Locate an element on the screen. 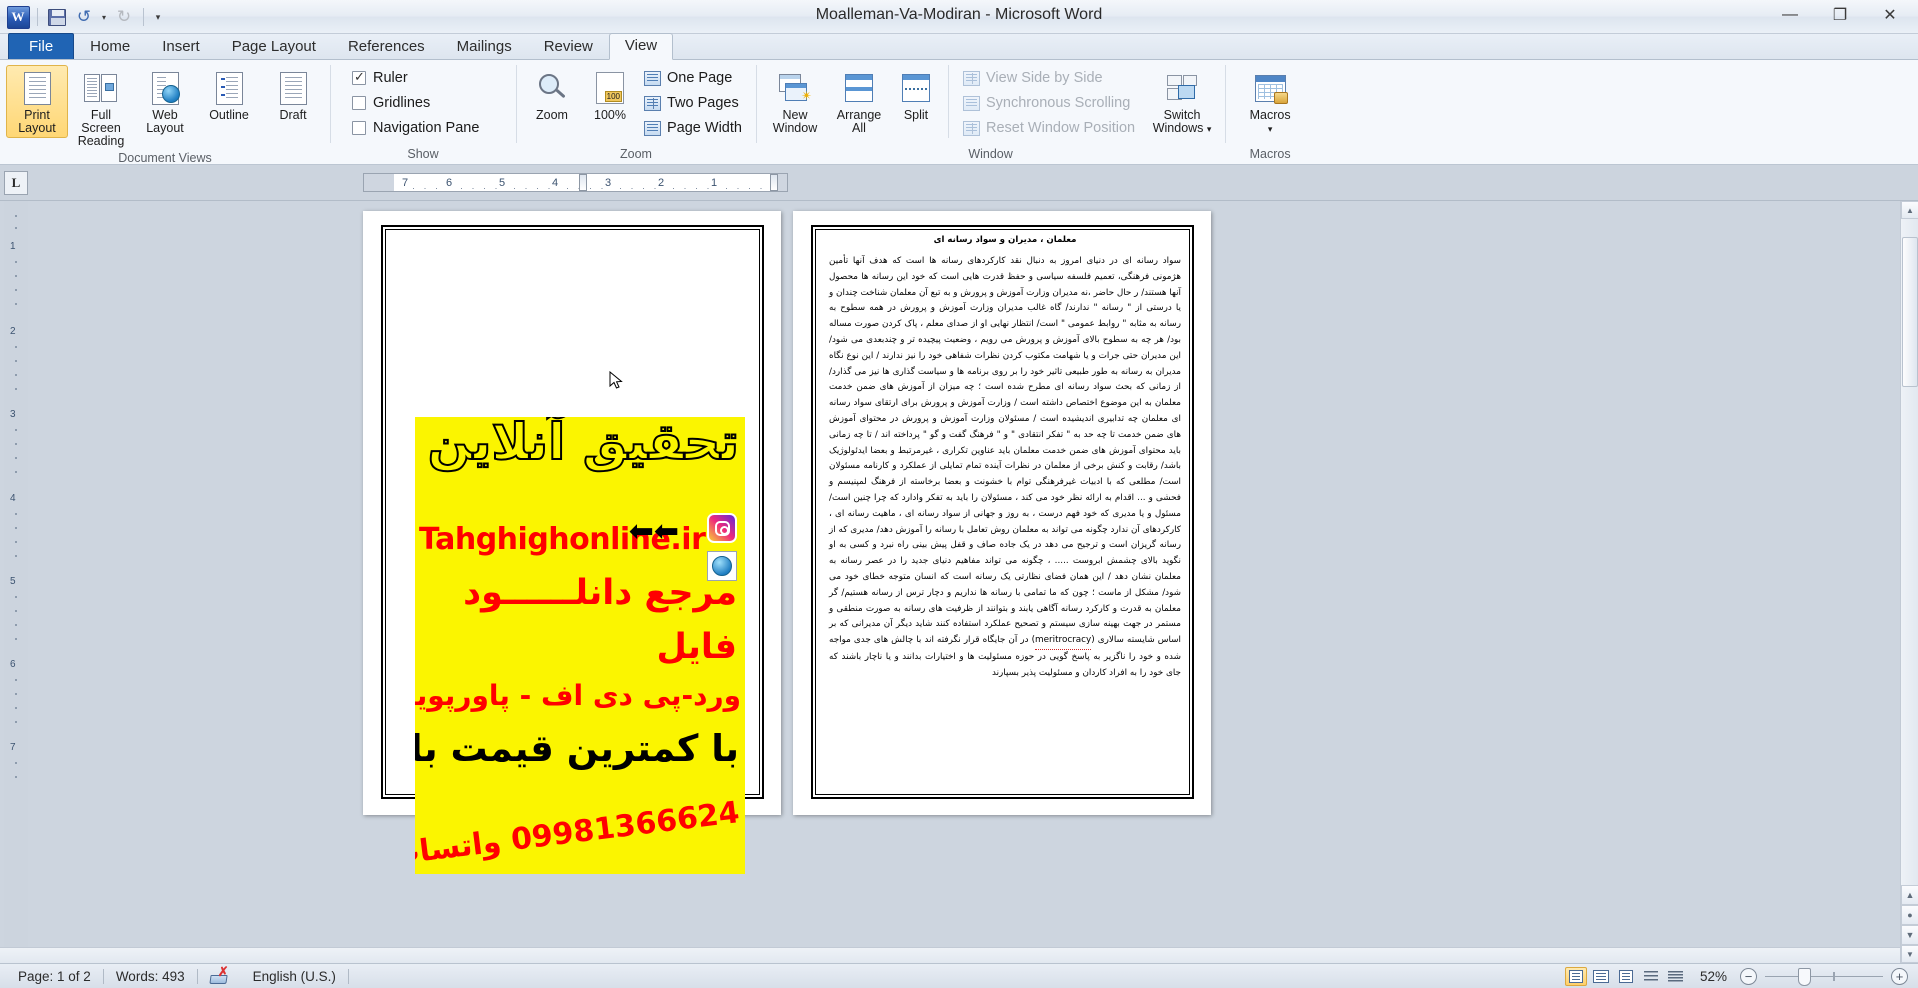 The width and height of the screenshot is (1918, 988). tab-home: Home is located at coordinates (110, 47).